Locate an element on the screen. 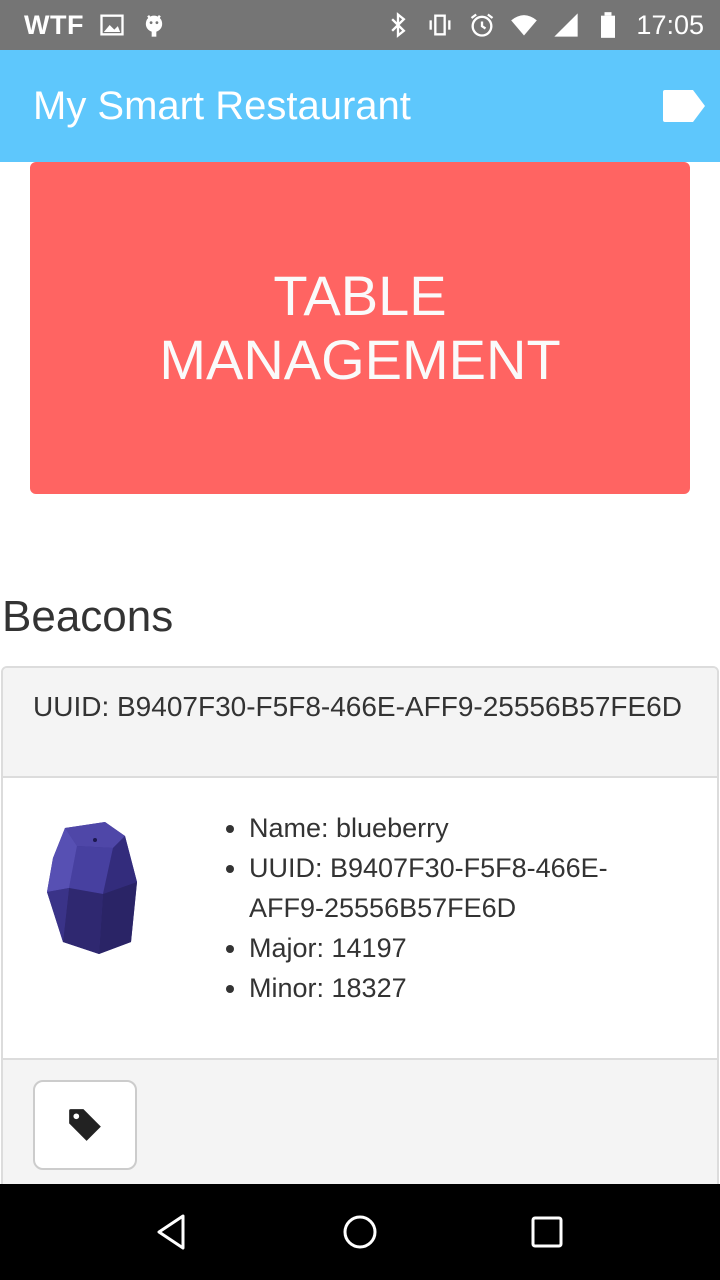  back-icon is located at coordinates (171, 1232).